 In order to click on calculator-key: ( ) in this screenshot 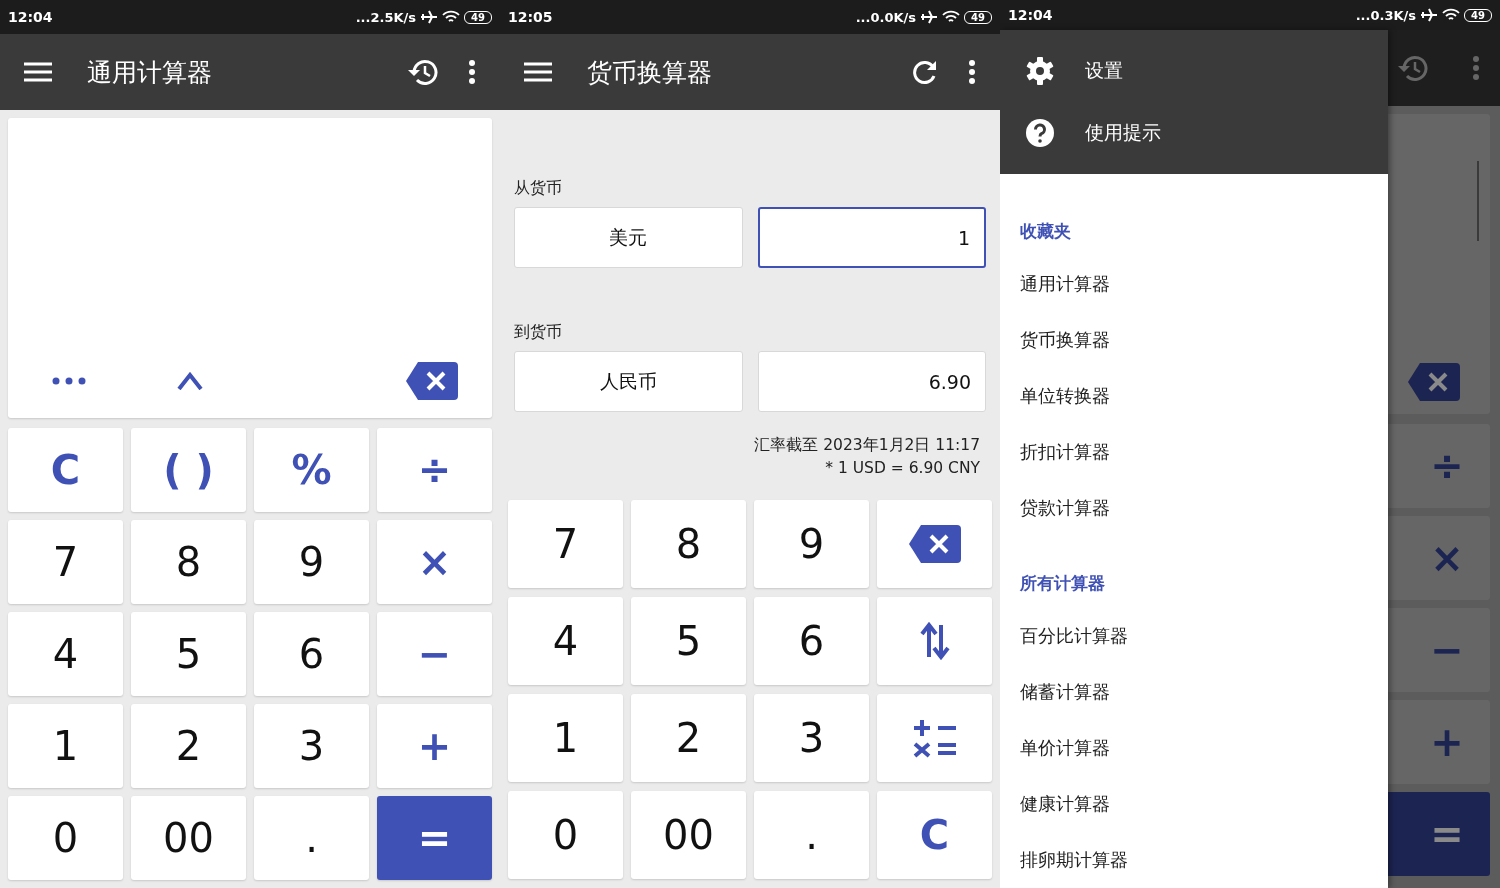, I will do `click(188, 470)`.